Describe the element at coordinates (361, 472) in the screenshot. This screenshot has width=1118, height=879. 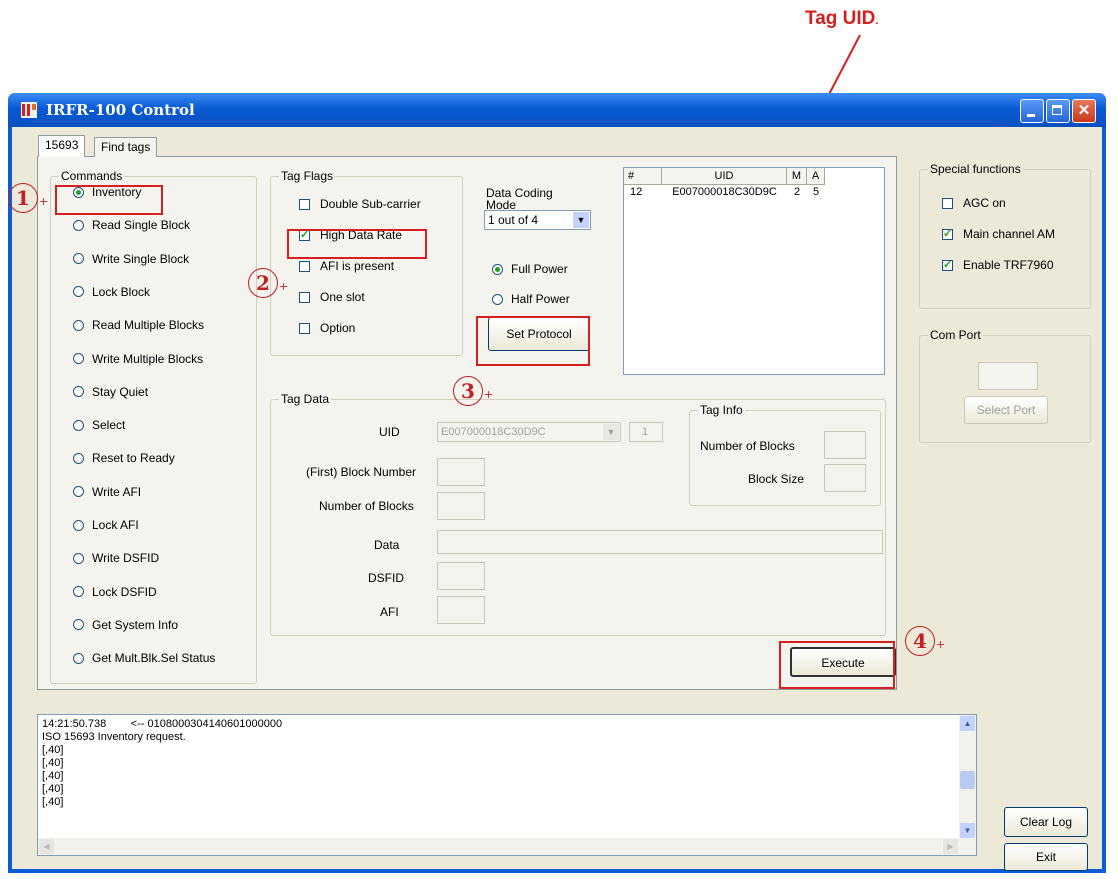
I see `first-block-label: (First) Block Number` at that location.